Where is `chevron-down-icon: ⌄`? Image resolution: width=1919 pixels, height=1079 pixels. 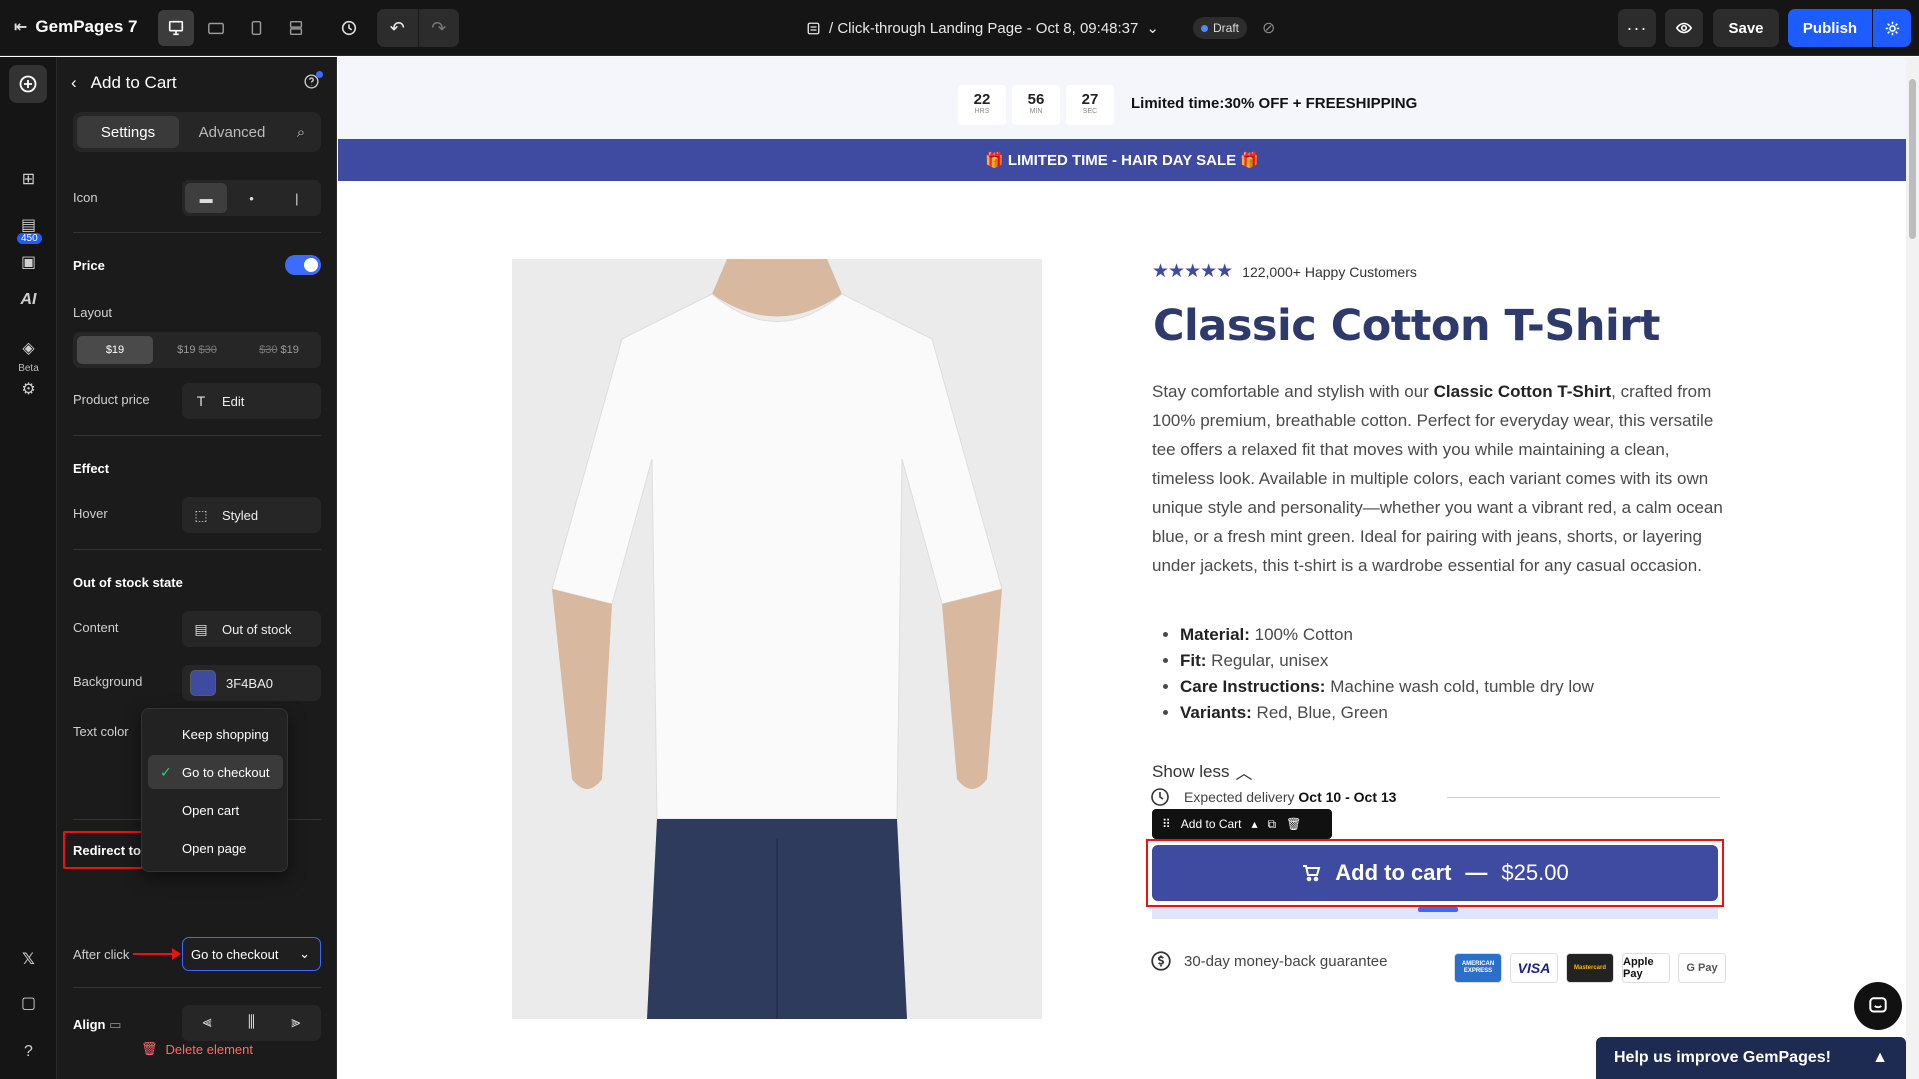 chevron-down-icon: ⌄ is located at coordinates (304, 953).